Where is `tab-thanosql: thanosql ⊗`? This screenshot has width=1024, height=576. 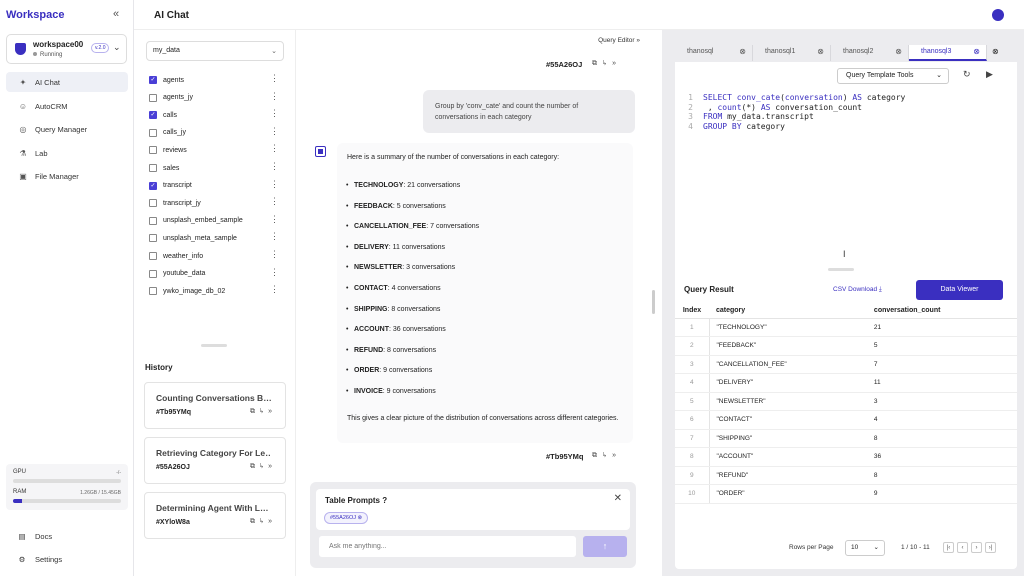
tab-thanosql: thanosql ⊗ is located at coordinates (714, 53).